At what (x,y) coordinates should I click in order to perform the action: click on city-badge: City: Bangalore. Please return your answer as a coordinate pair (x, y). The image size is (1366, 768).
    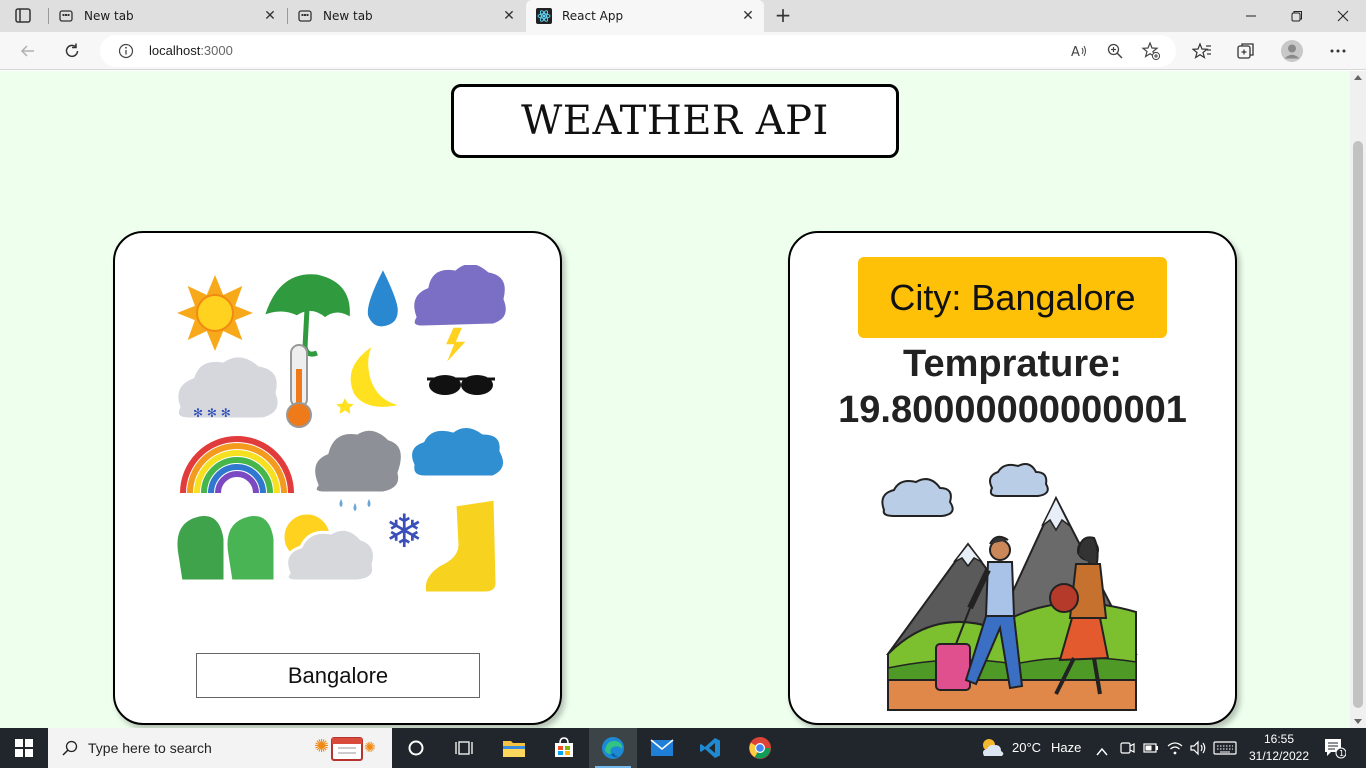
    Looking at the image, I should click on (1012, 297).